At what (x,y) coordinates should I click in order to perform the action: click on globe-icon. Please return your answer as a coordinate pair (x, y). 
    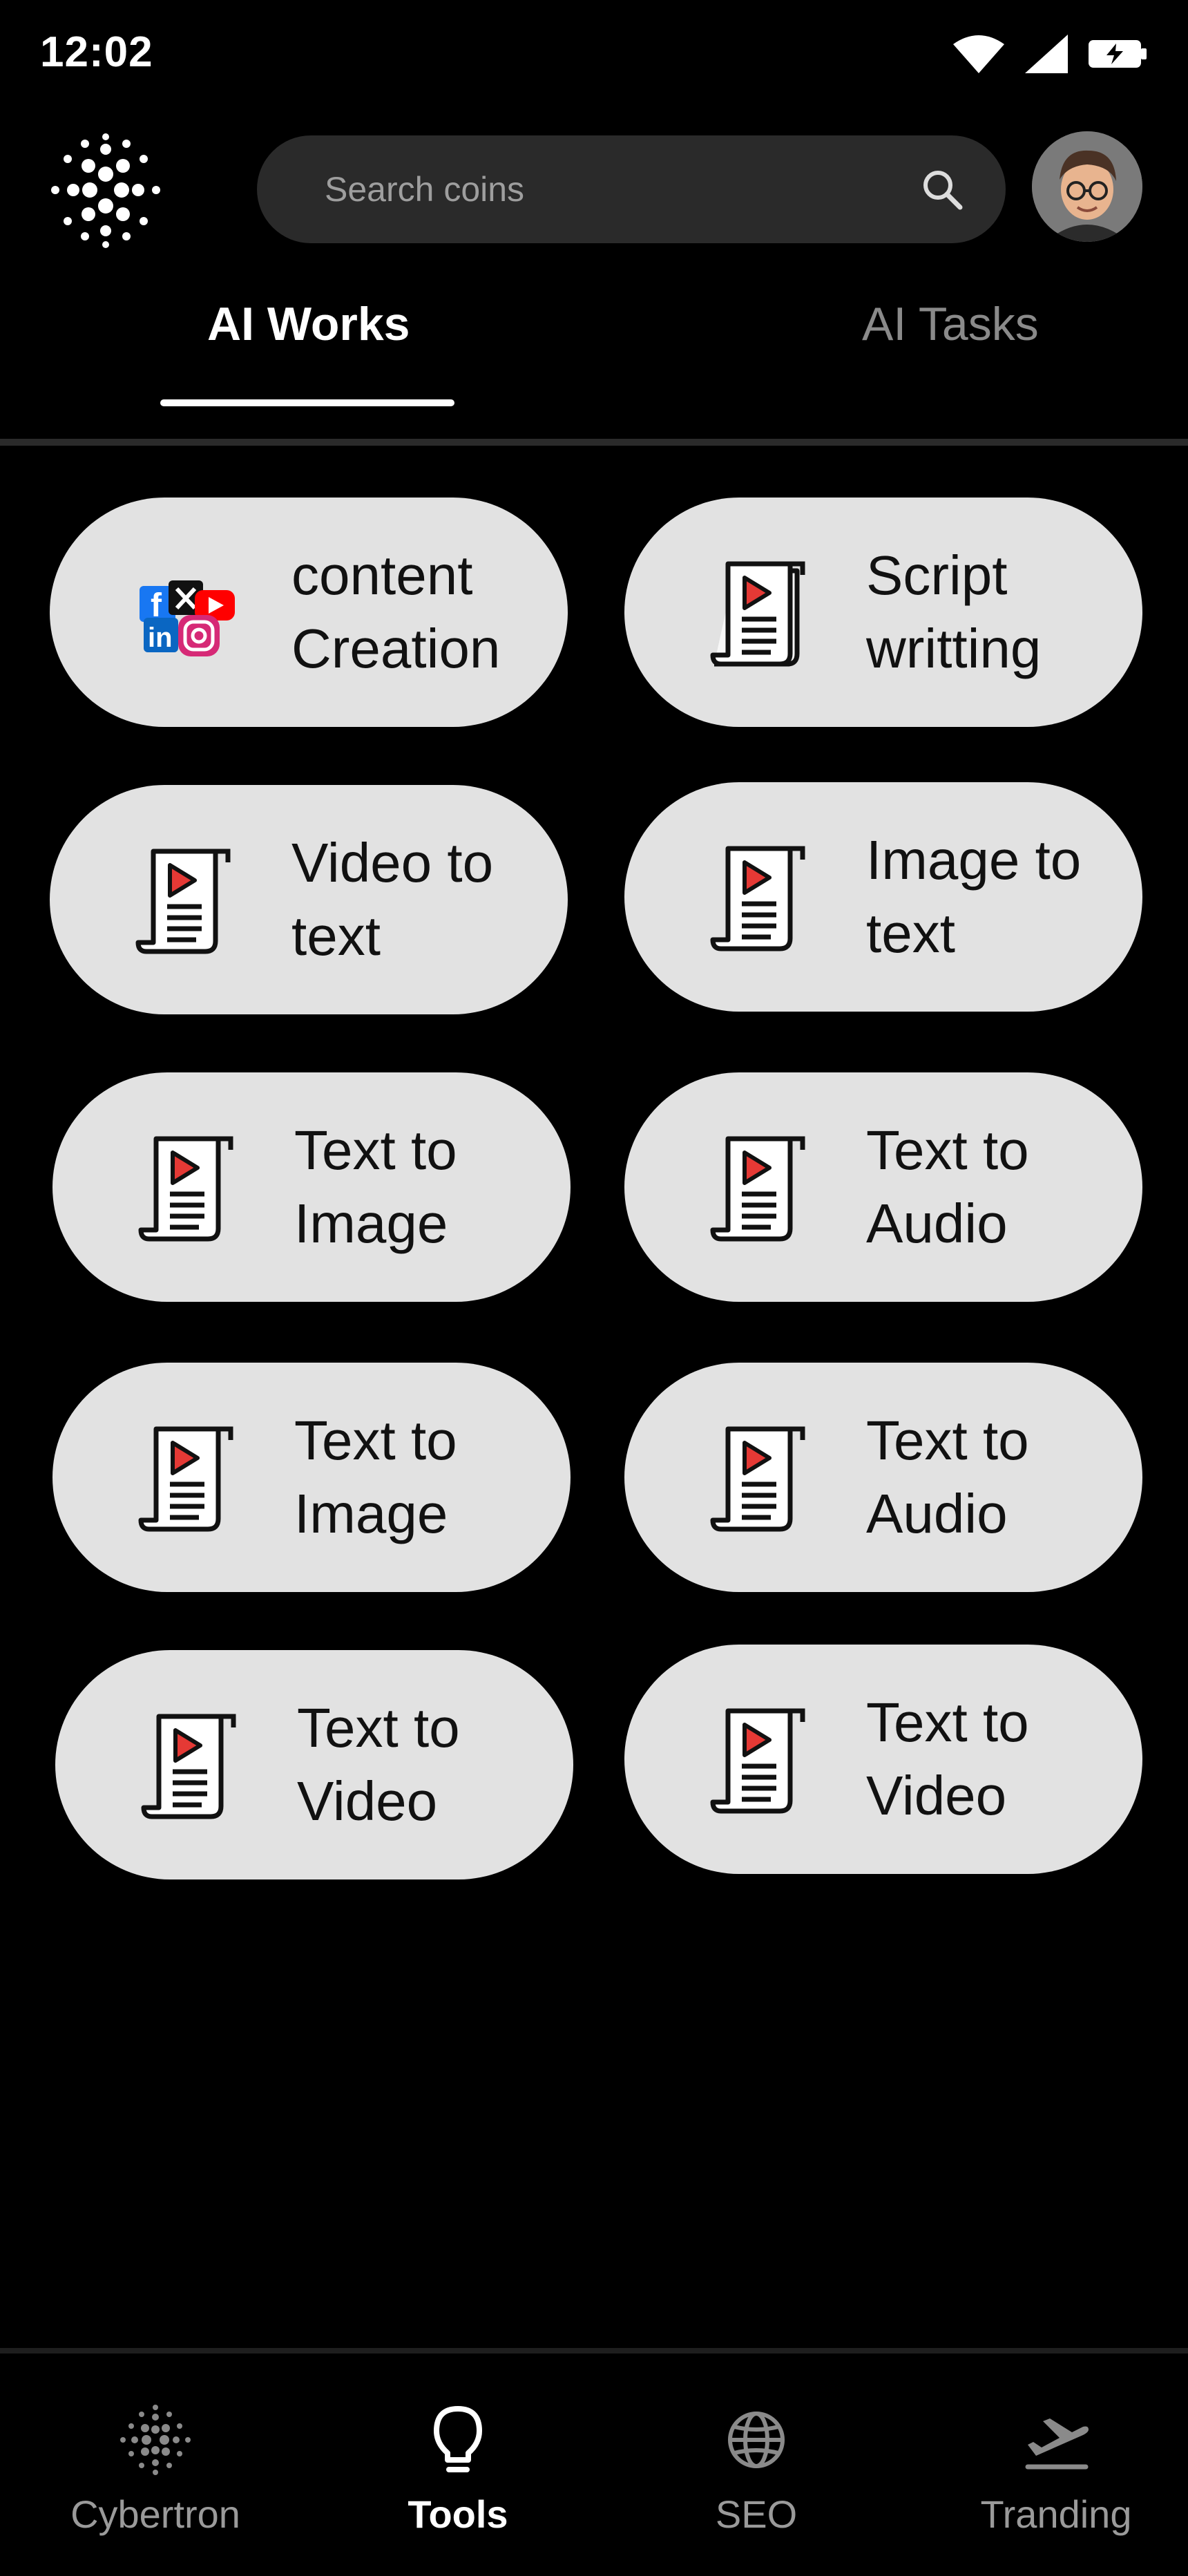
    Looking at the image, I should click on (756, 2440).